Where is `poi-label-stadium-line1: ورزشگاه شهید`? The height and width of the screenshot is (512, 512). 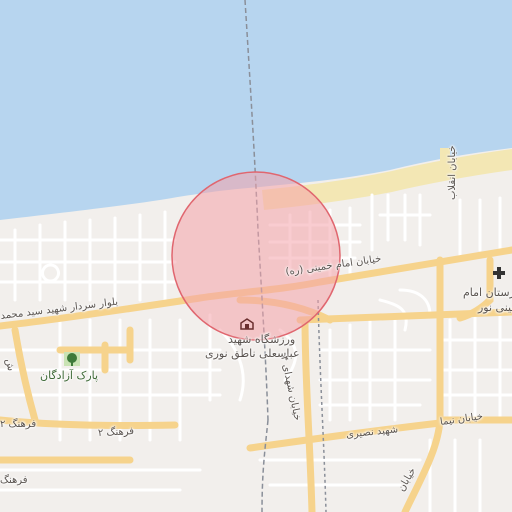
poi-label-stadium-line1: ورزشگاه شهید is located at coordinates (261, 339).